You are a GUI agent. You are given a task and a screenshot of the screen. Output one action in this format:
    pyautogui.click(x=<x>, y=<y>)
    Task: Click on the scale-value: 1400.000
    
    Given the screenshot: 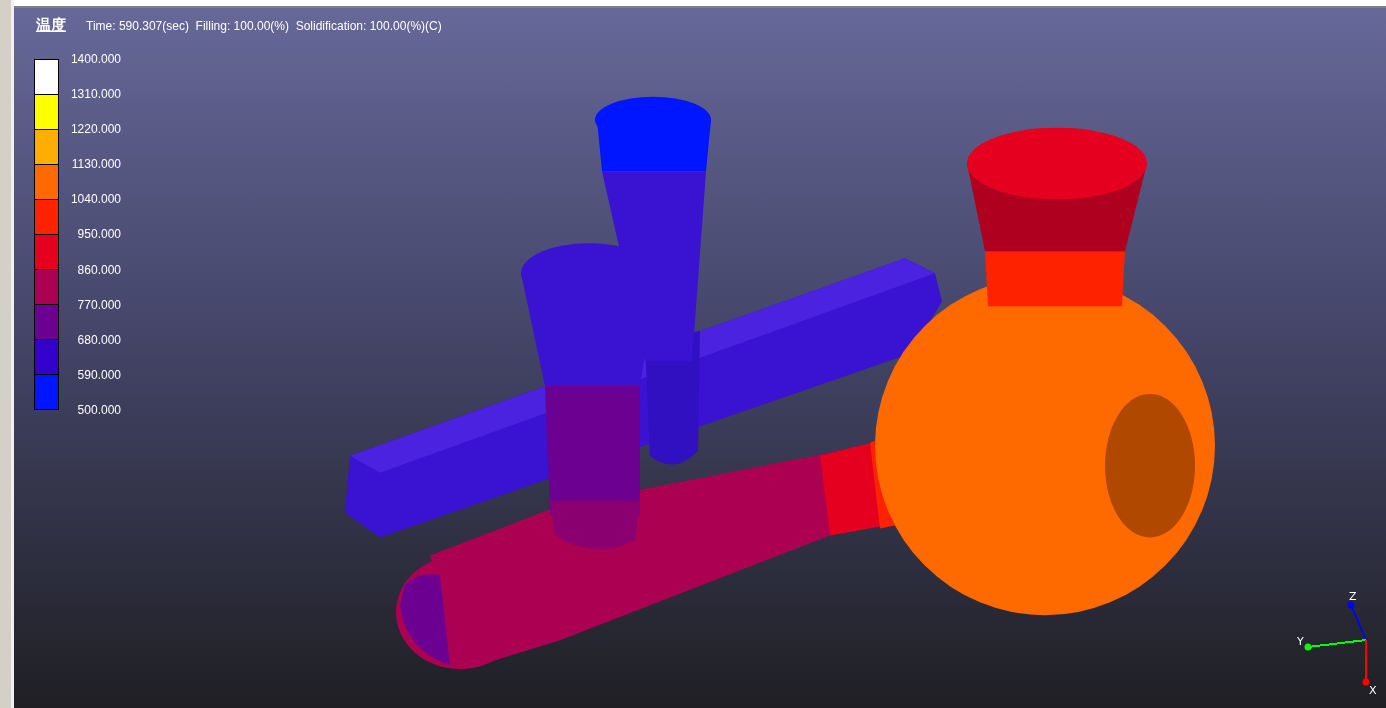 What is the action you would take?
    pyautogui.click(x=95, y=59)
    